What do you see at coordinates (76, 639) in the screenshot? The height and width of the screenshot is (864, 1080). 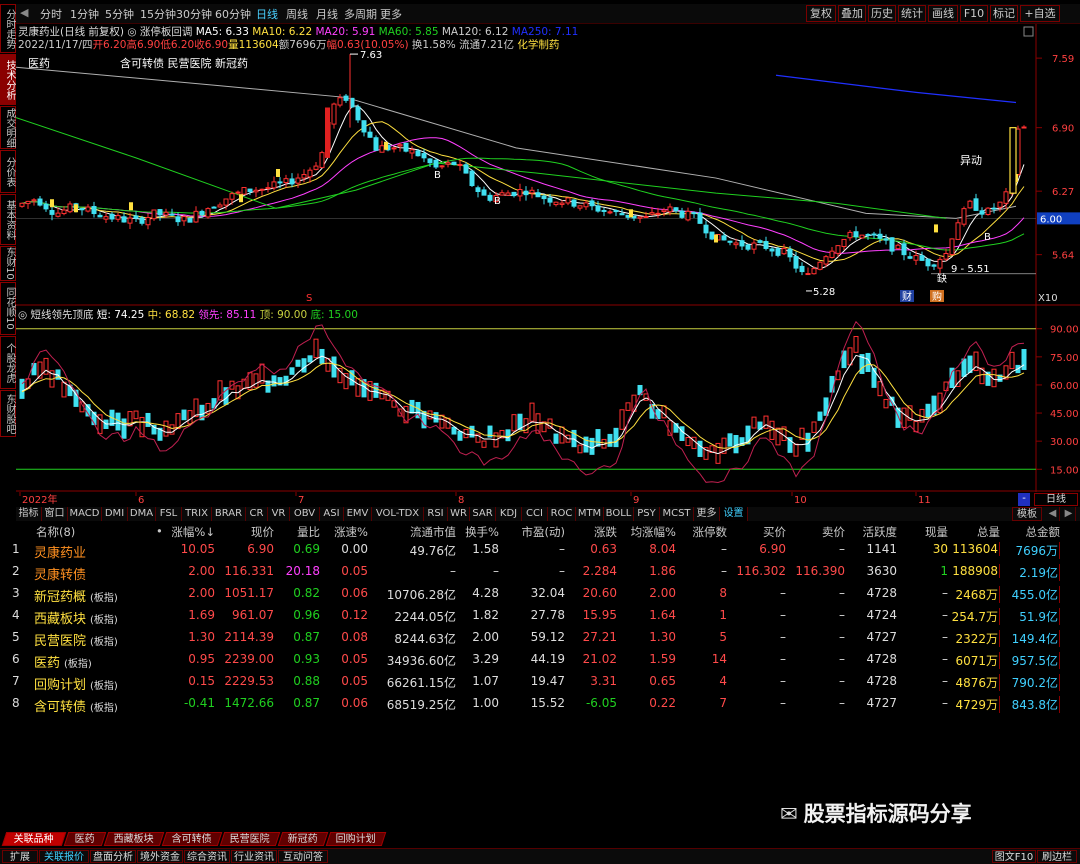 I see `row-name-4: 民营医院 (板指)` at bounding box center [76, 639].